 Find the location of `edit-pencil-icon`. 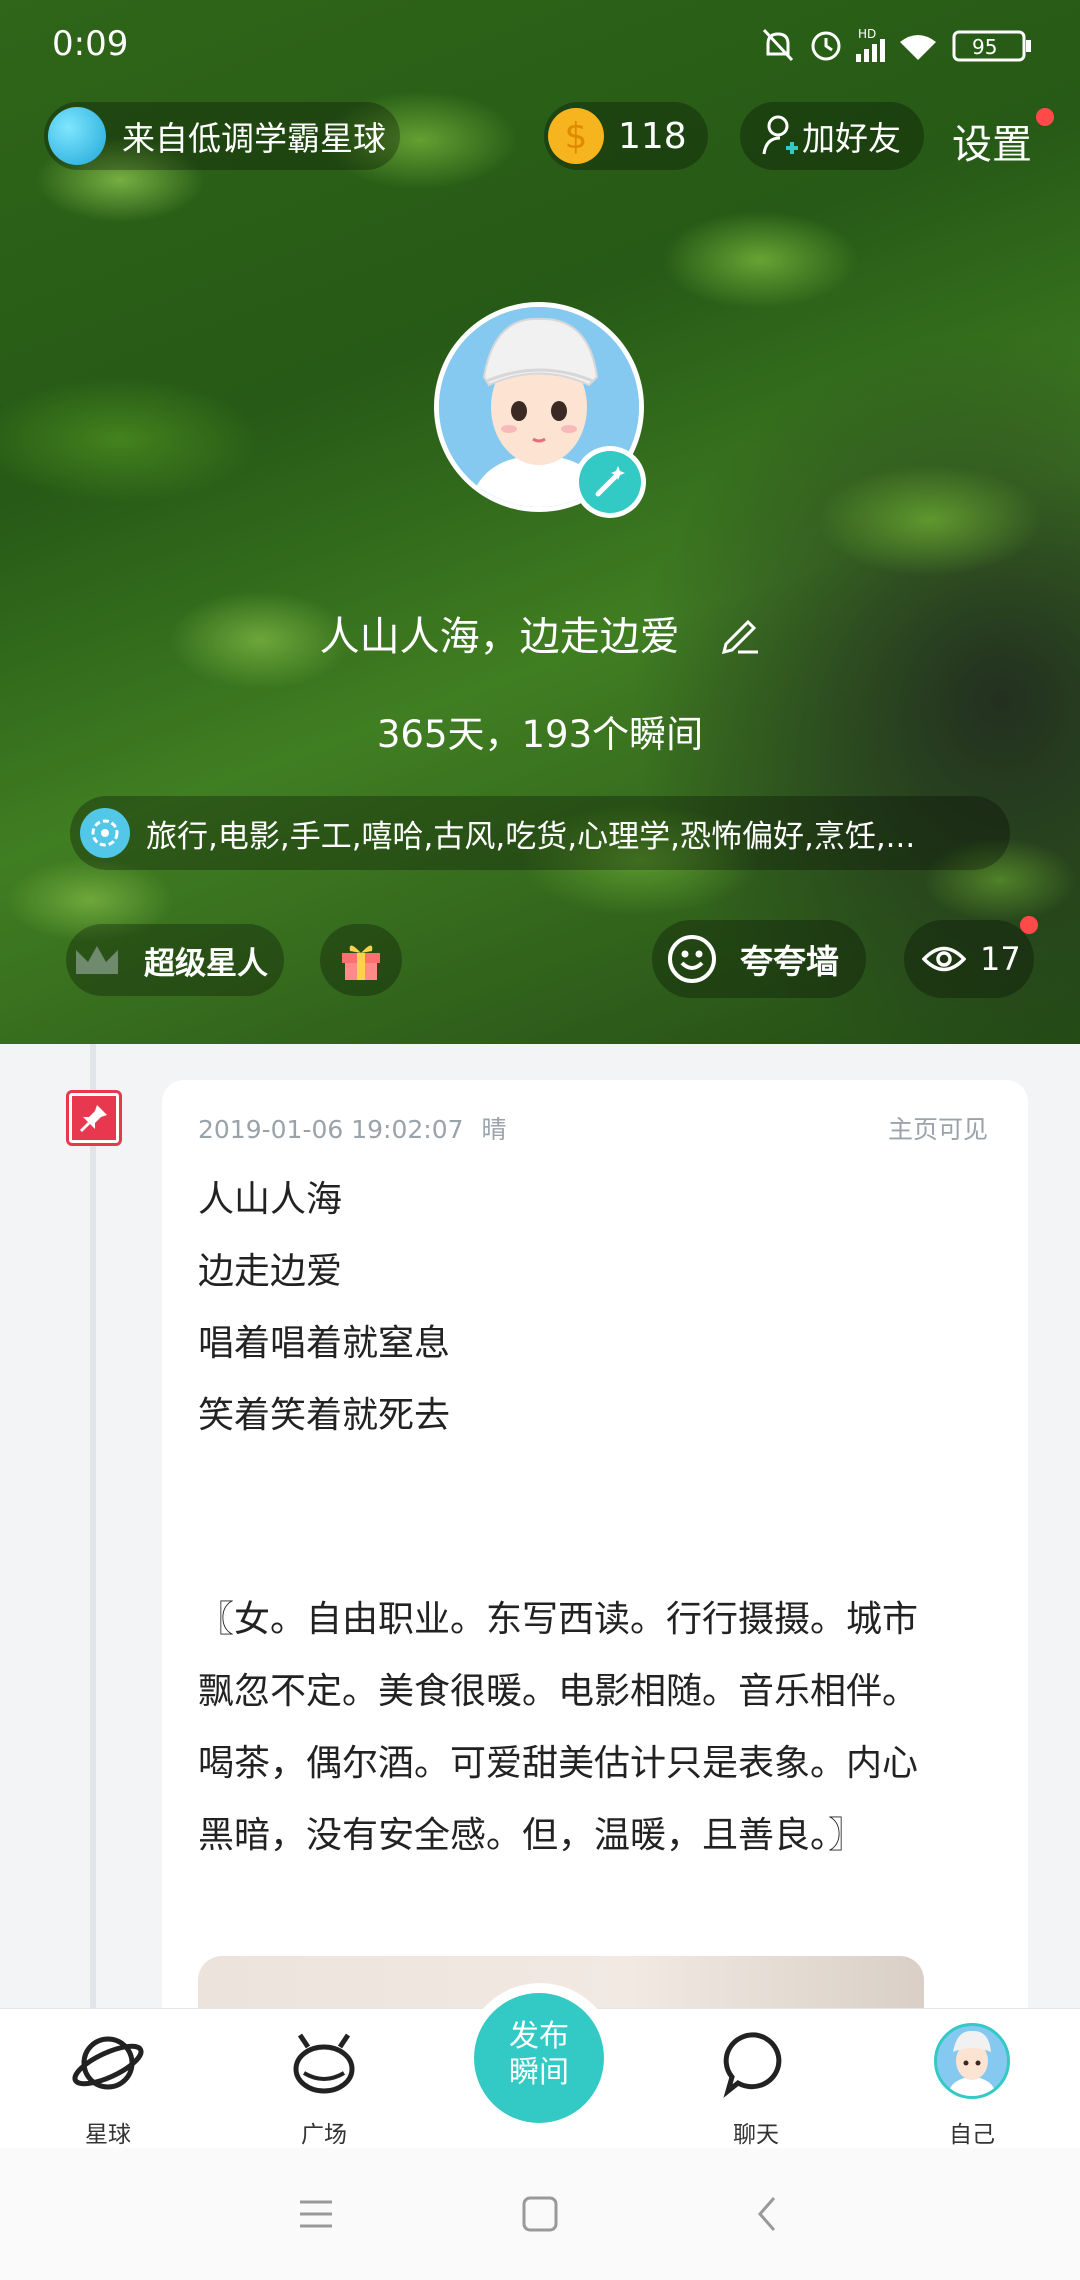

edit-pencil-icon is located at coordinates (740, 634).